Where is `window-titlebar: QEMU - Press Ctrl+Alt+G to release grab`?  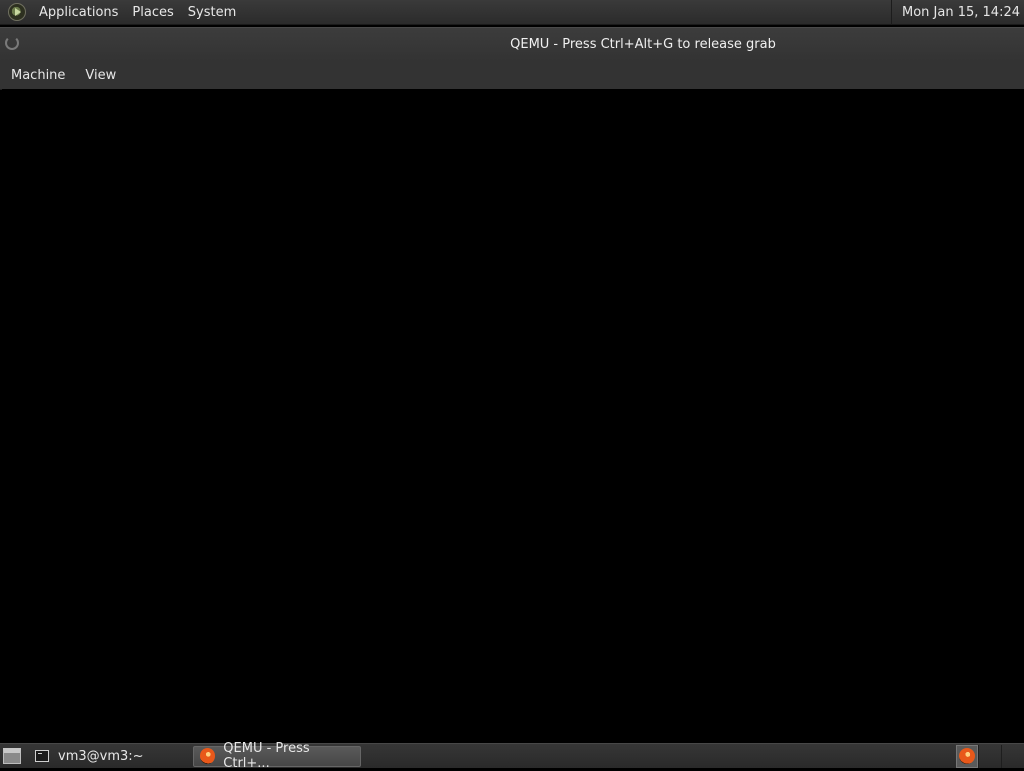 window-titlebar: QEMU - Press Ctrl+Alt+G to release grab is located at coordinates (512, 44).